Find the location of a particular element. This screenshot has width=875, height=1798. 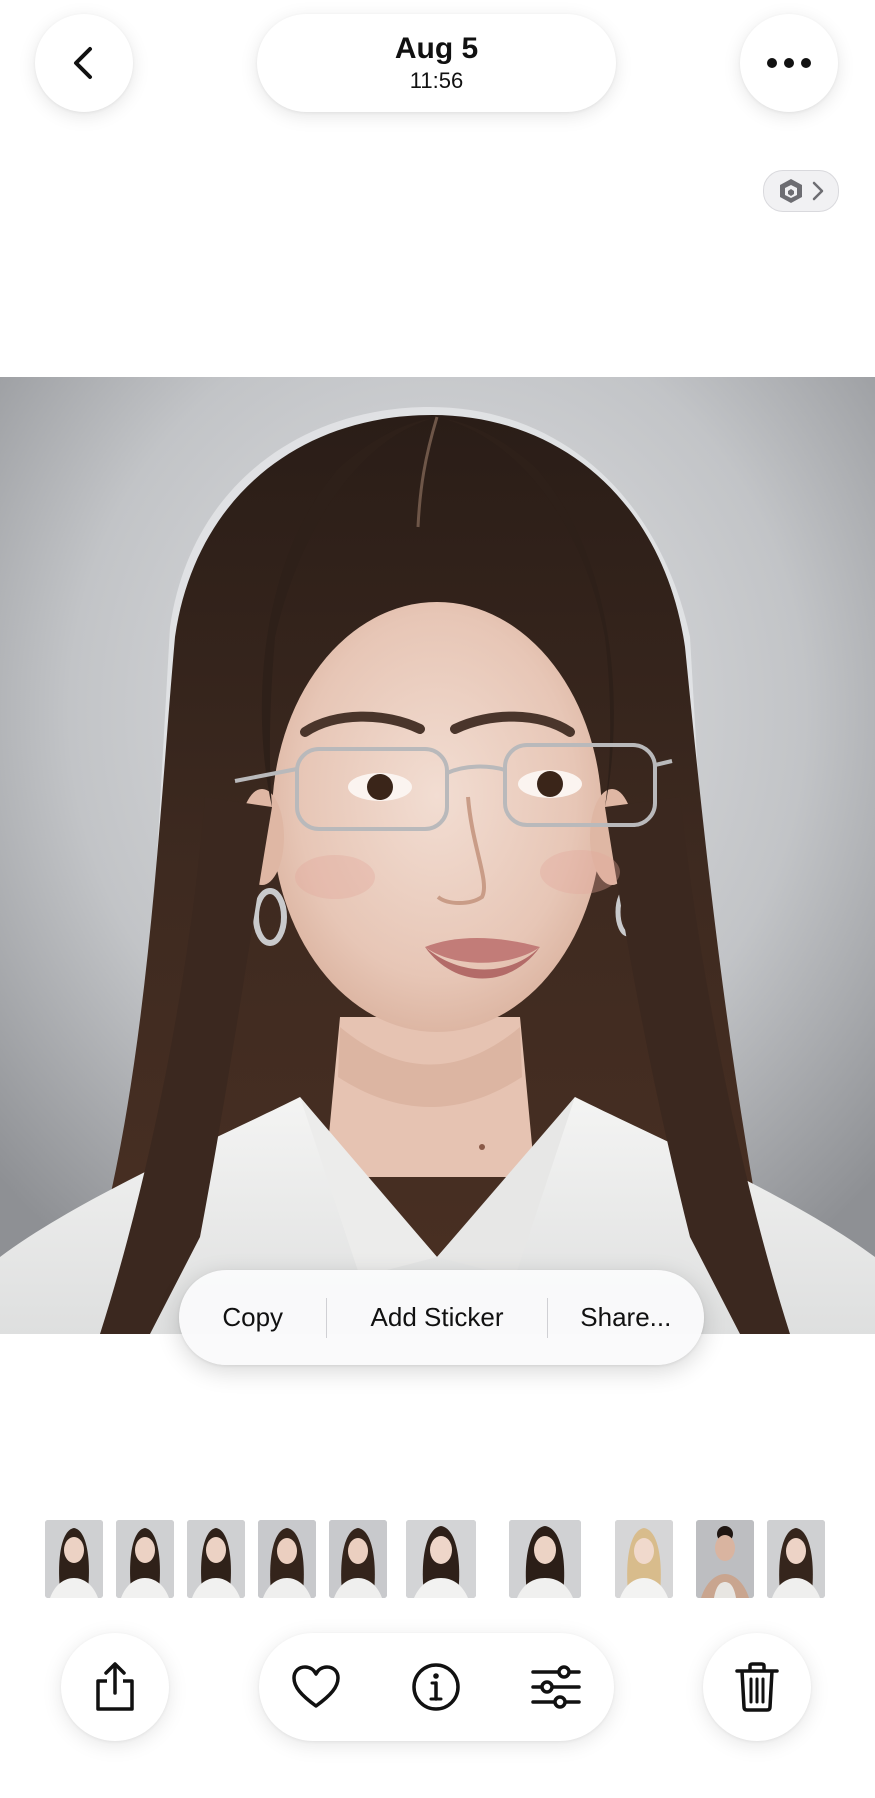

visual-lookup-icon is located at coordinates (791, 191).